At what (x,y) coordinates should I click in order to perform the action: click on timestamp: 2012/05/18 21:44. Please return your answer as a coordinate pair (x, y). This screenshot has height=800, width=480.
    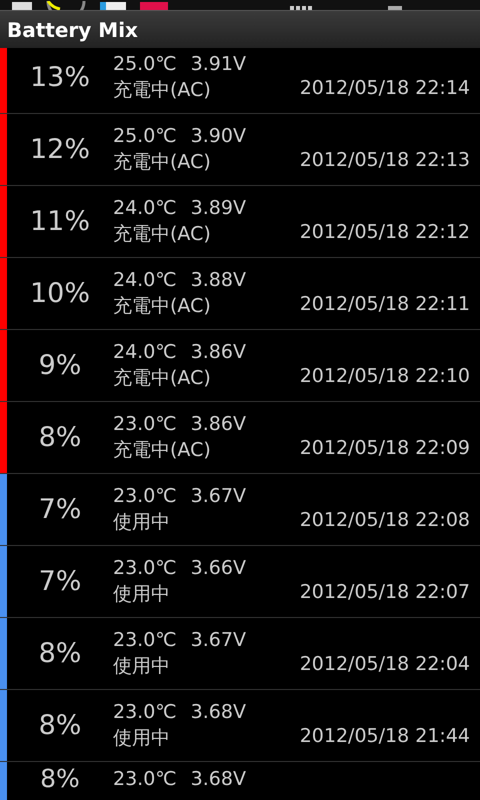
    Looking at the image, I should click on (385, 736).